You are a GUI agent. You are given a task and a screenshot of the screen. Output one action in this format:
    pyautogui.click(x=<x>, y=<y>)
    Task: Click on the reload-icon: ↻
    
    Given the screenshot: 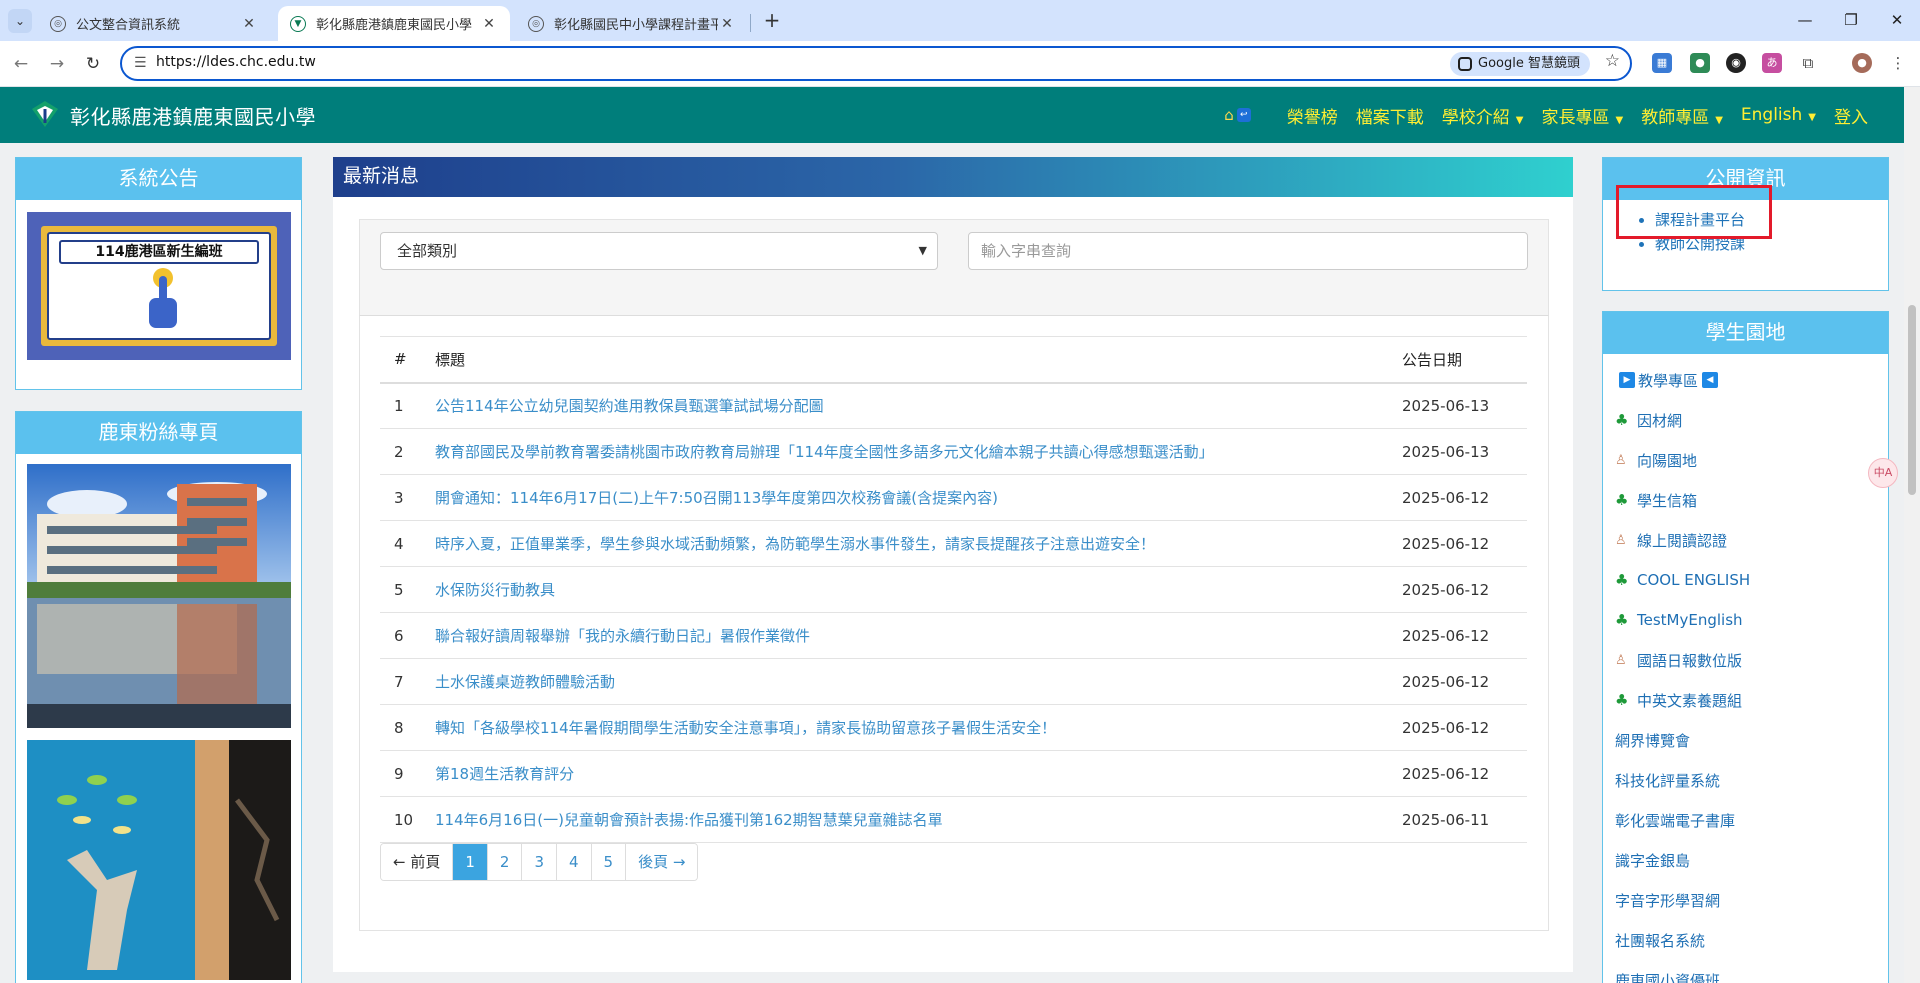 What is the action you would take?
    pyautogui.click(x=93, y=64)
    